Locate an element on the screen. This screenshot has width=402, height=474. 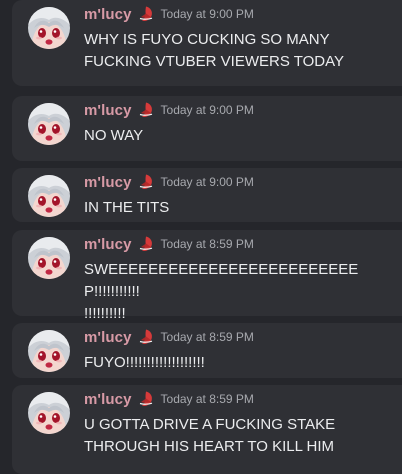
message-content: NO WAY is located at coordinates (114, 135).